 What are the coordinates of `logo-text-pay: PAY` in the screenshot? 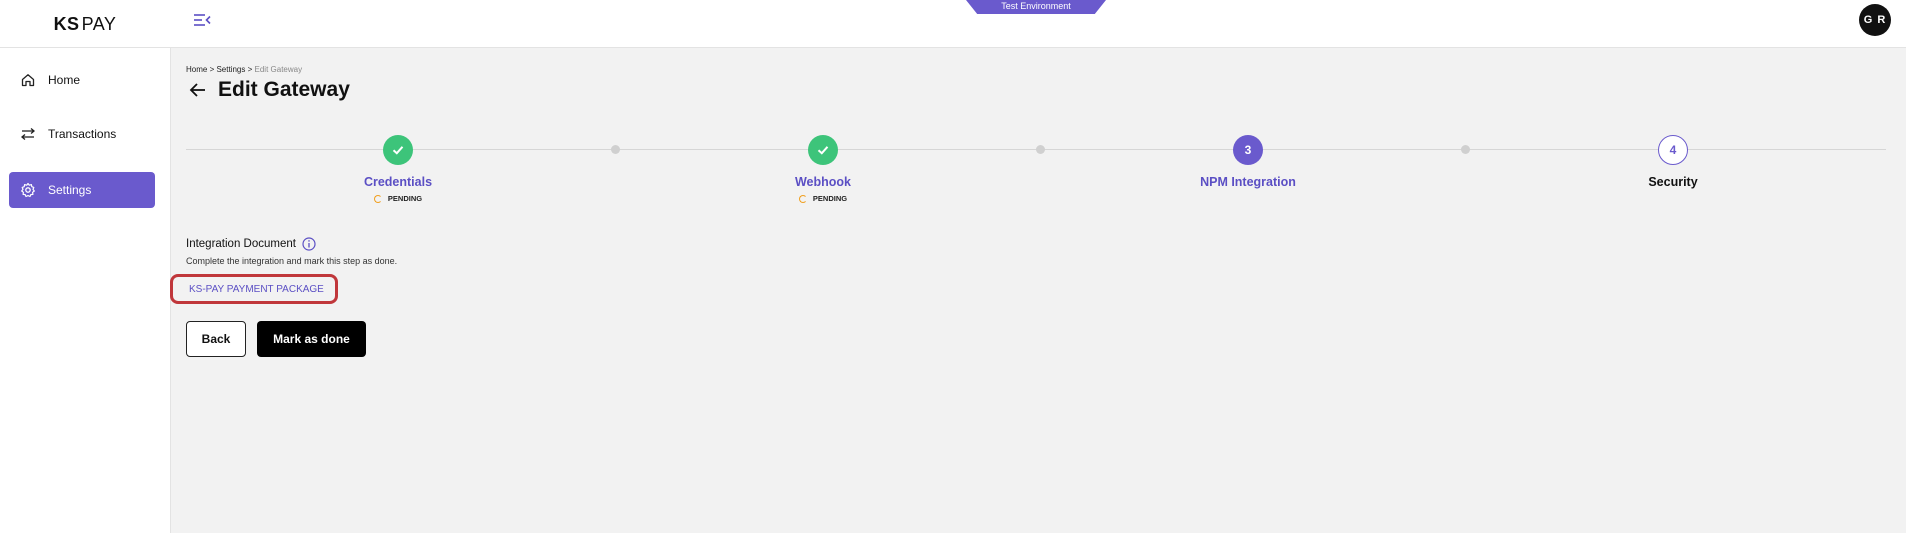 It's located at (99, 23).